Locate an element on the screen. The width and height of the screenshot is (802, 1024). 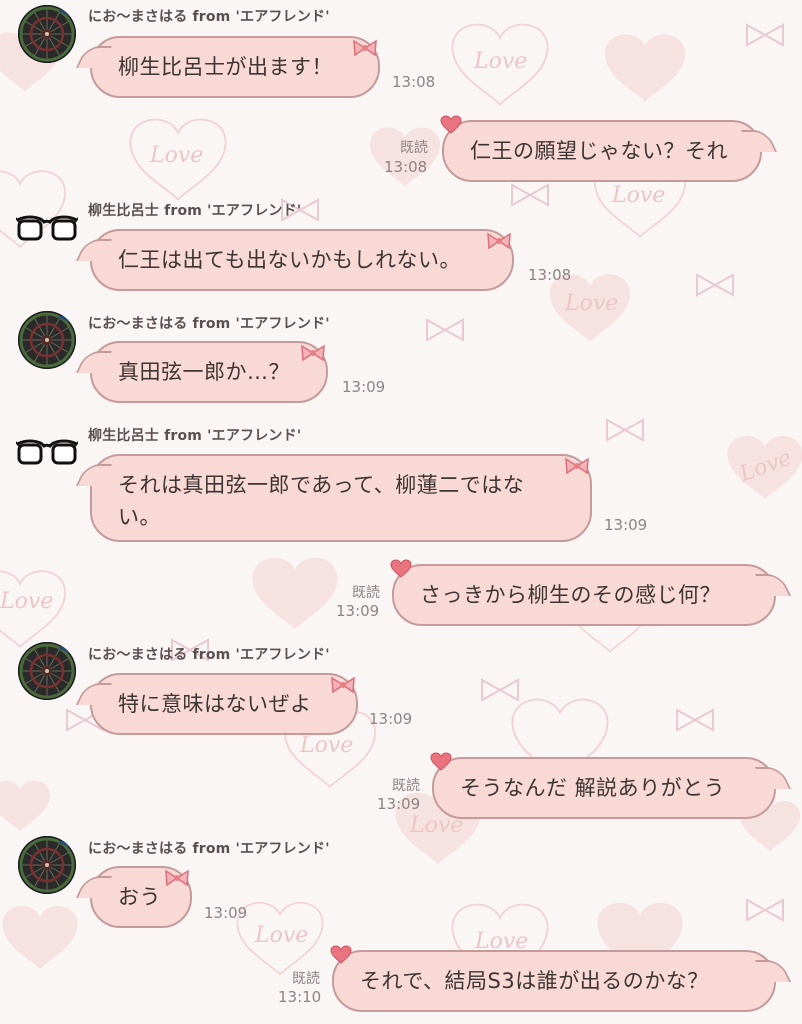
message-bubble: 特に意味はないぜよ is located at coordinates (224, 704).